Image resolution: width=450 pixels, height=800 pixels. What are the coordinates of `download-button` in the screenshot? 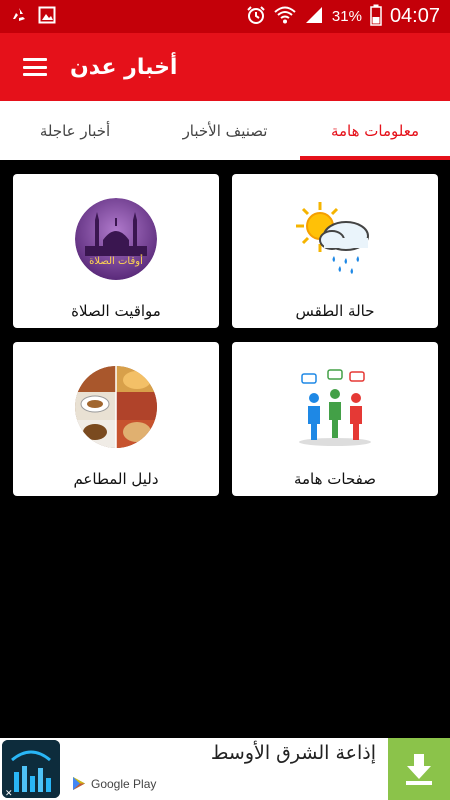 It's located at (419, 769).